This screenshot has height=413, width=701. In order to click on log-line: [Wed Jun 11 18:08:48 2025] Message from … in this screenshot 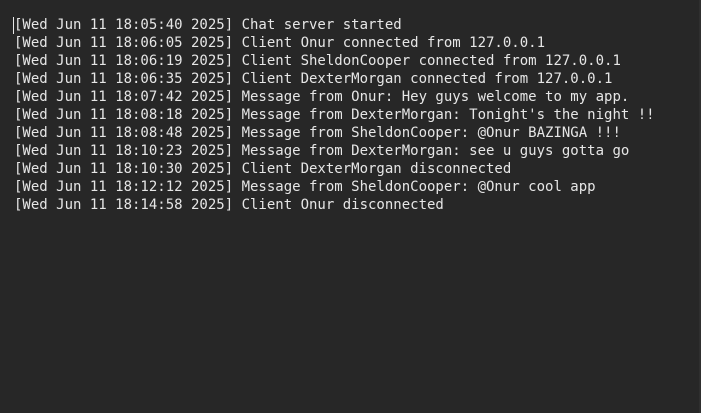, I will do `click(317, 133)`.